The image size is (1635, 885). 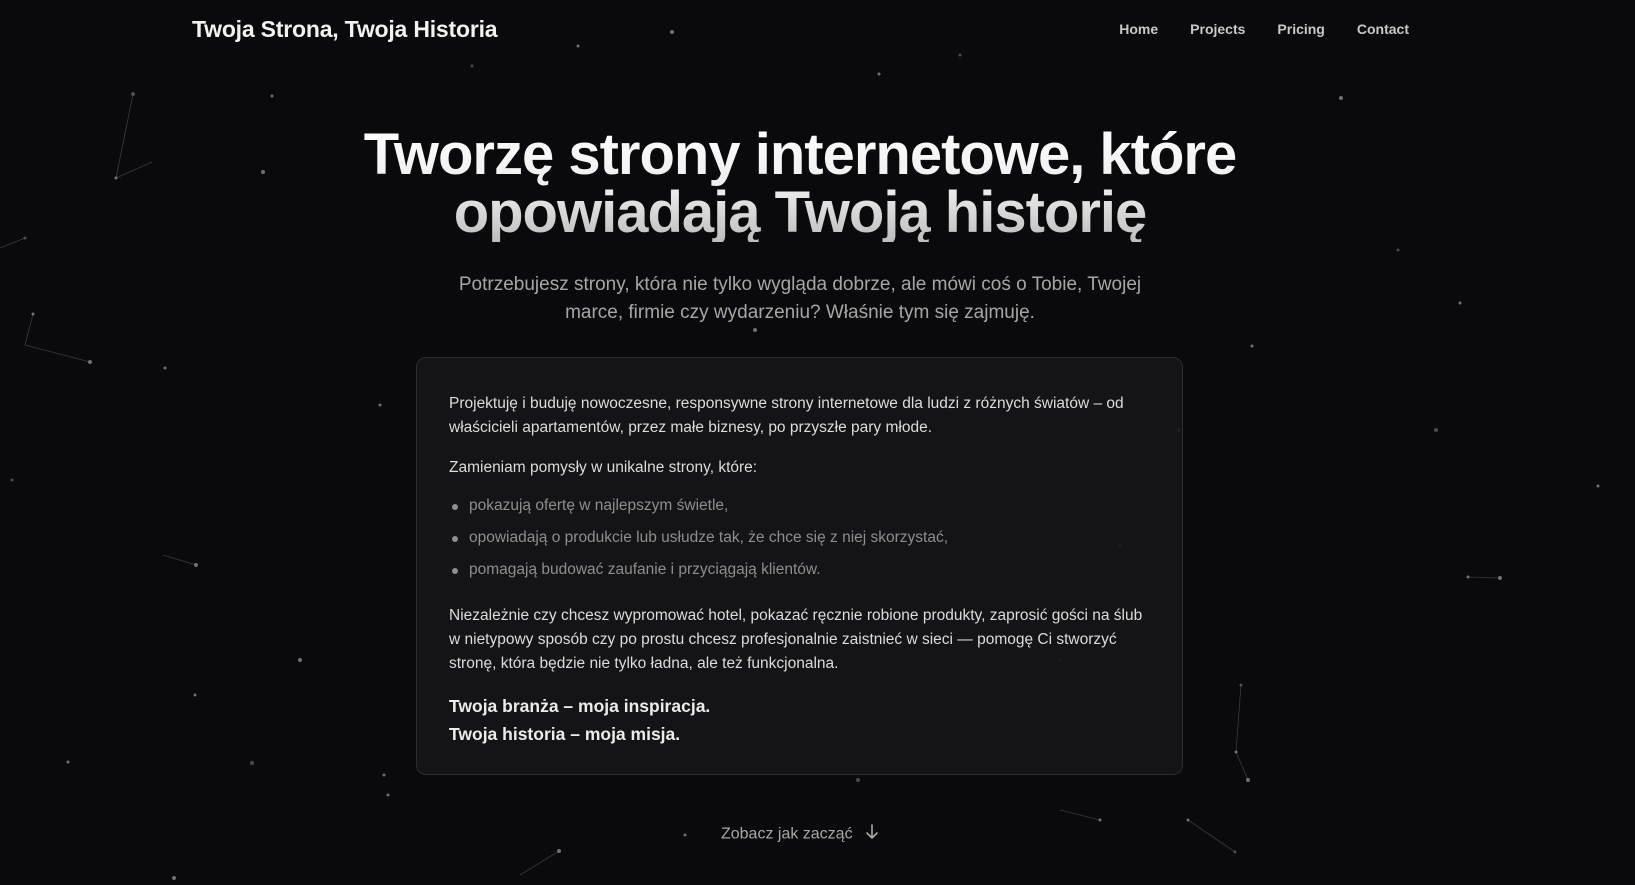 I want to click on arrow-down-icon, so click(x=872, y=834).